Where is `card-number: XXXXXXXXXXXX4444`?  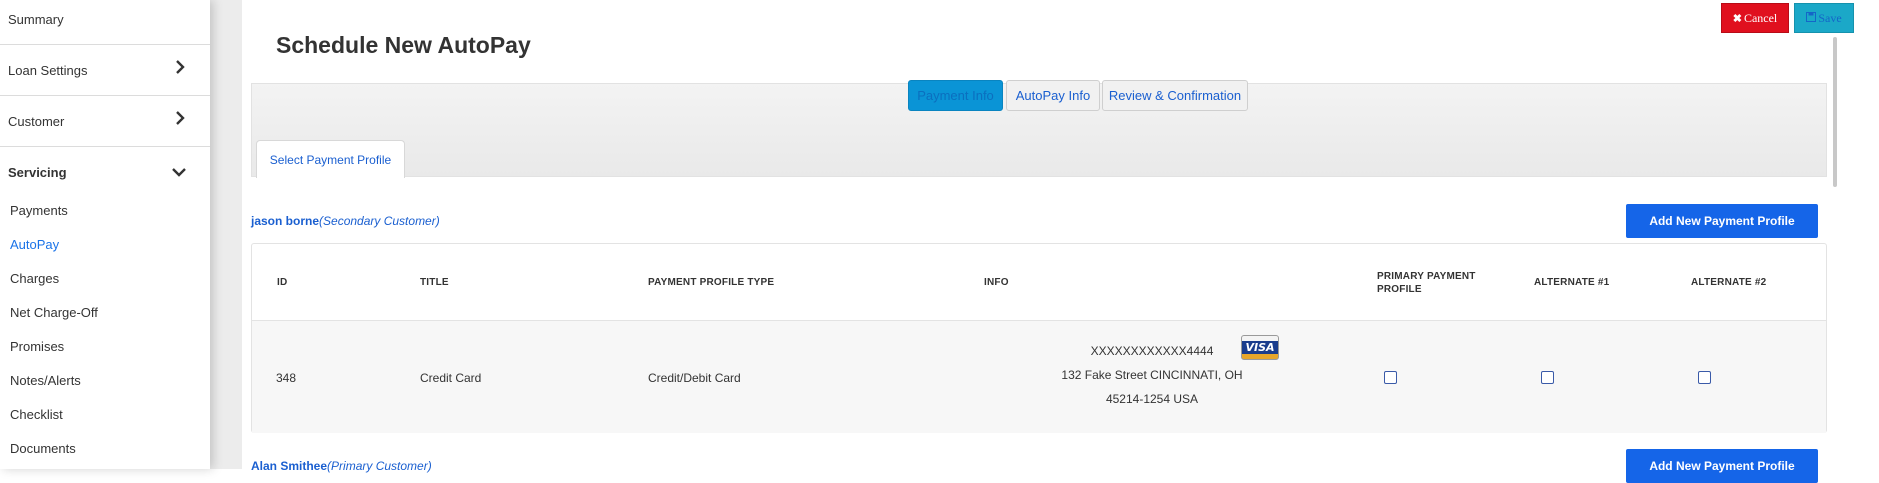
card-number: XXXXXXXXXXXX4444 is located at coordinates (1152, 351).